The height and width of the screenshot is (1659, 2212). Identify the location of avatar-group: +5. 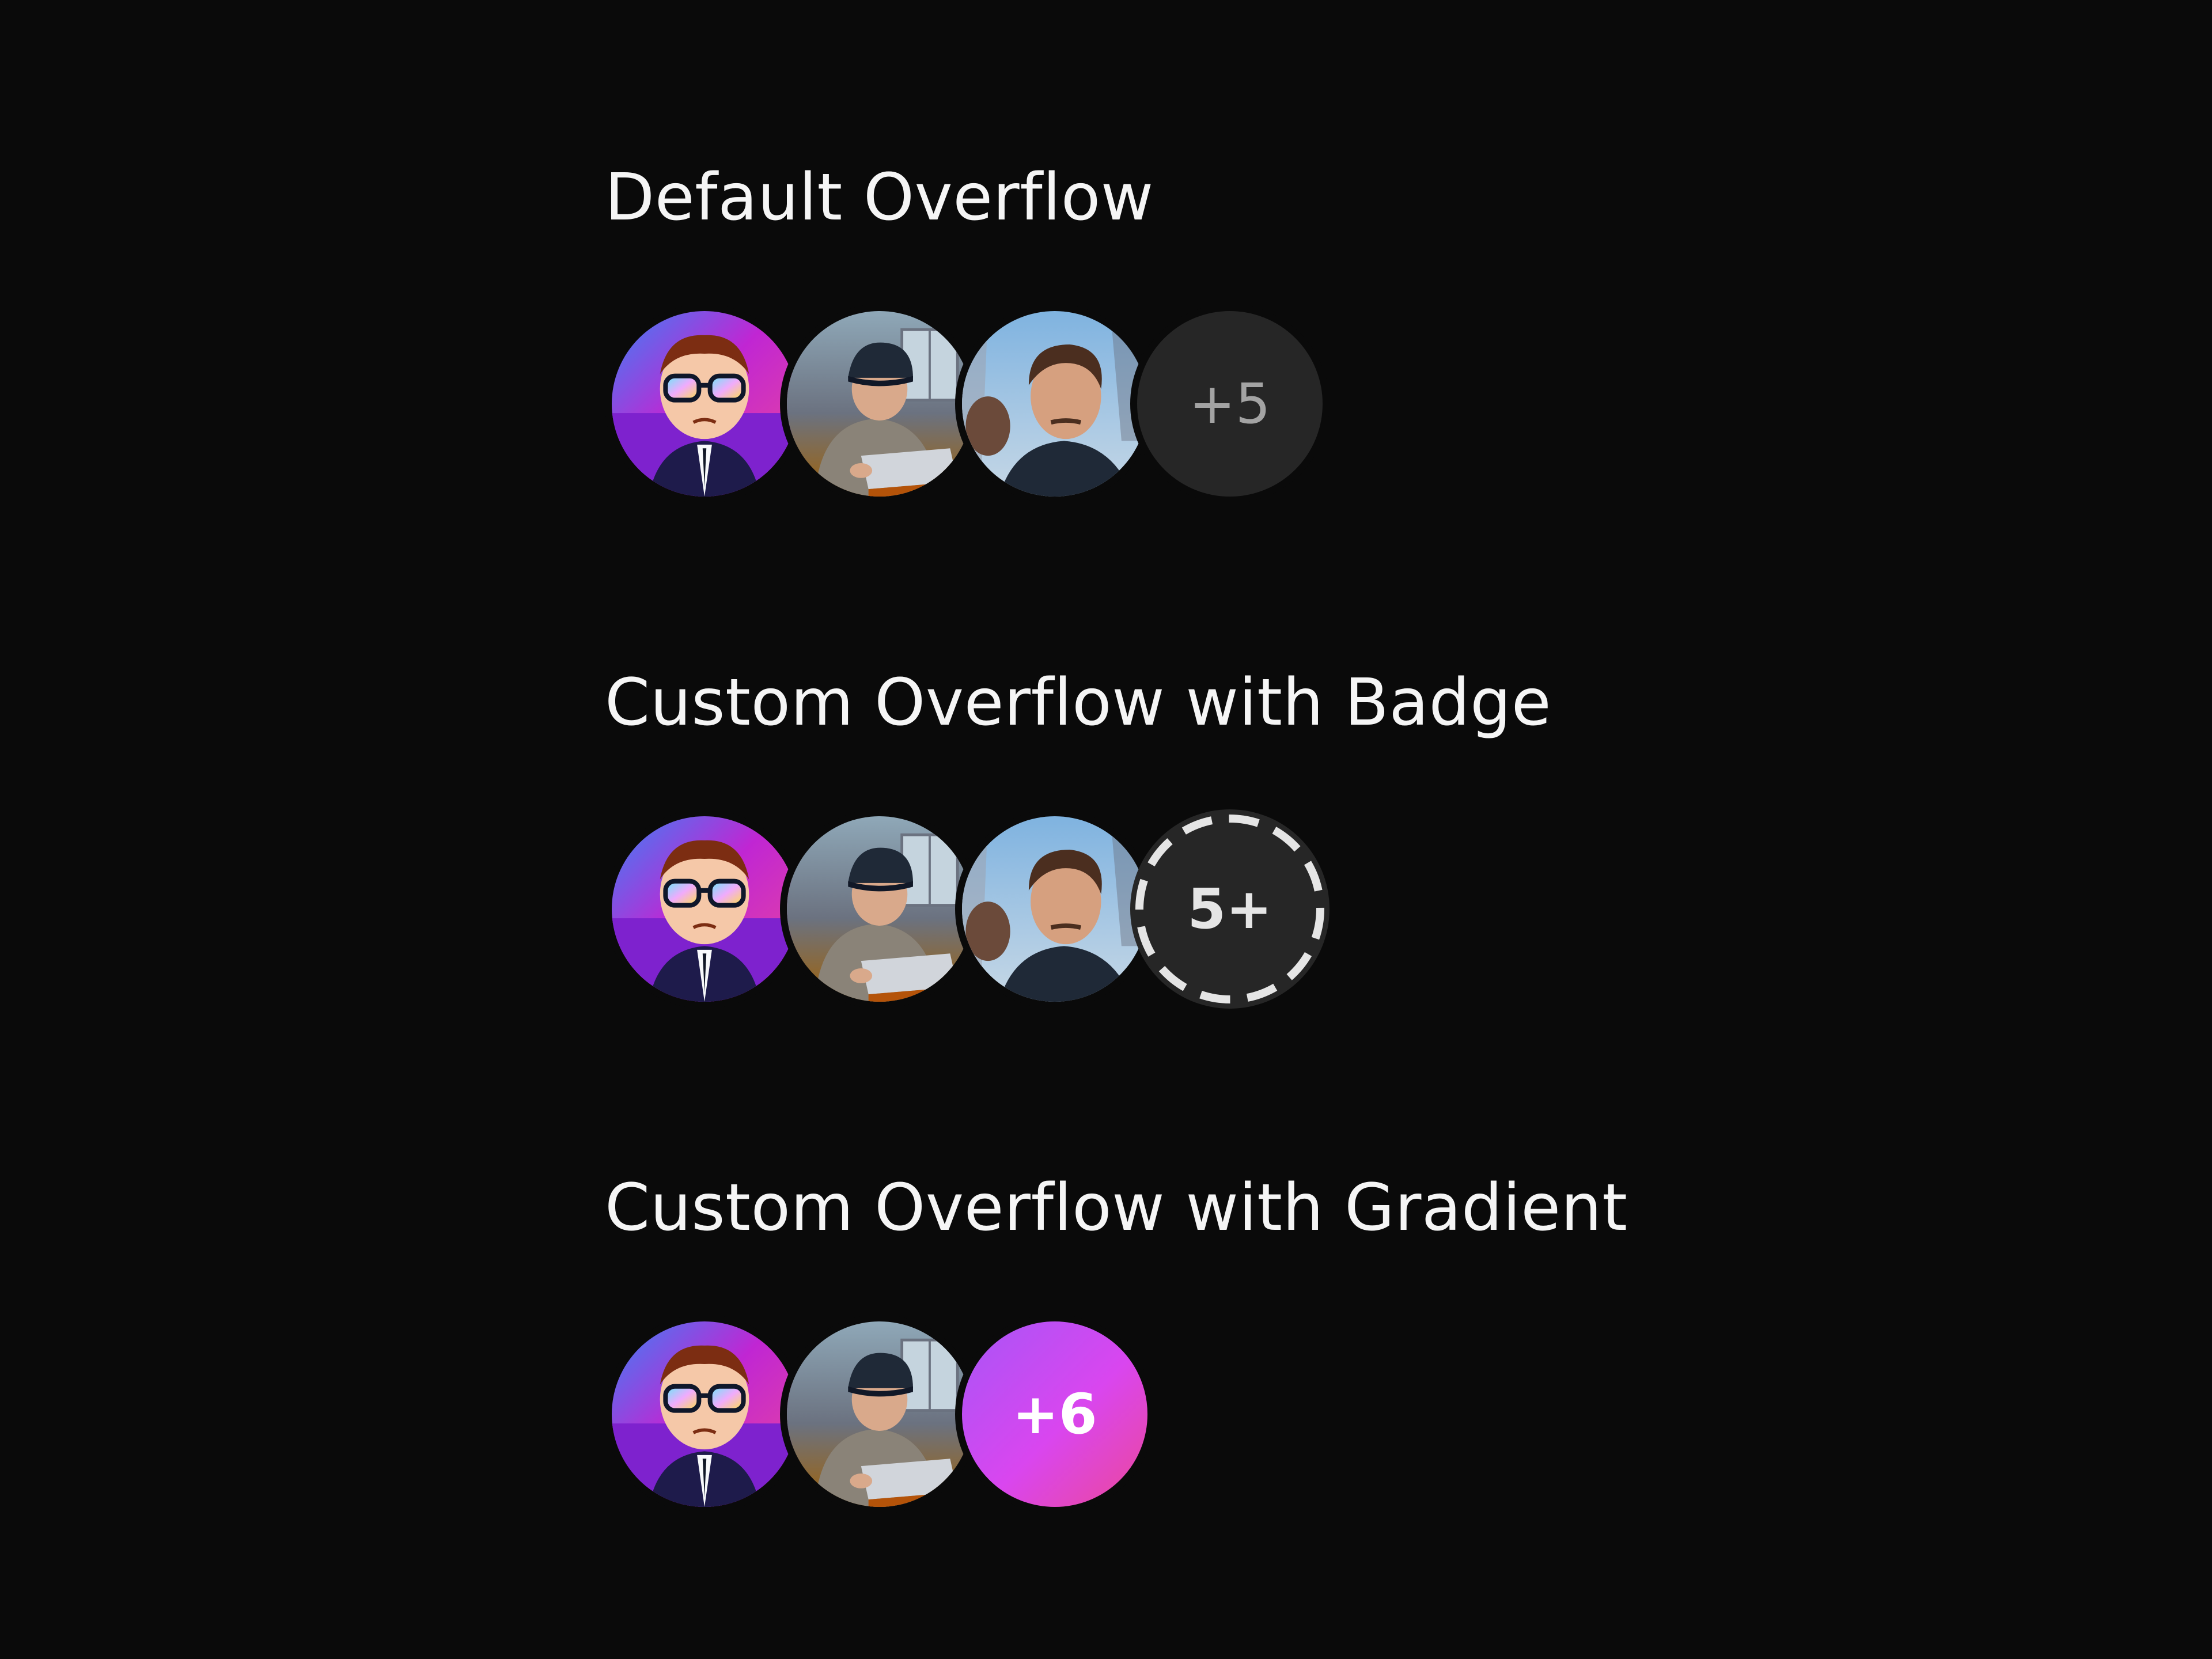
(979, 403).